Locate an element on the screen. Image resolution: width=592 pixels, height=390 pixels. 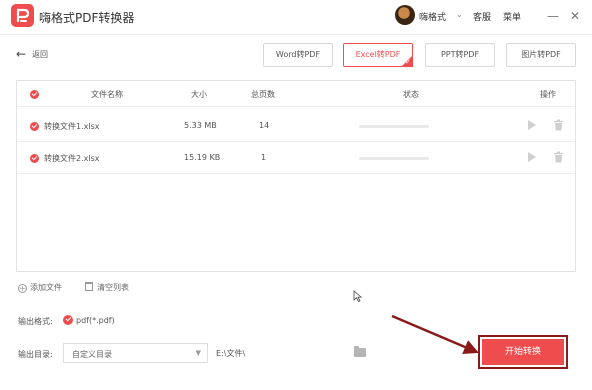
add-file-label: 添加文件 is located at coordinates (46, 287).